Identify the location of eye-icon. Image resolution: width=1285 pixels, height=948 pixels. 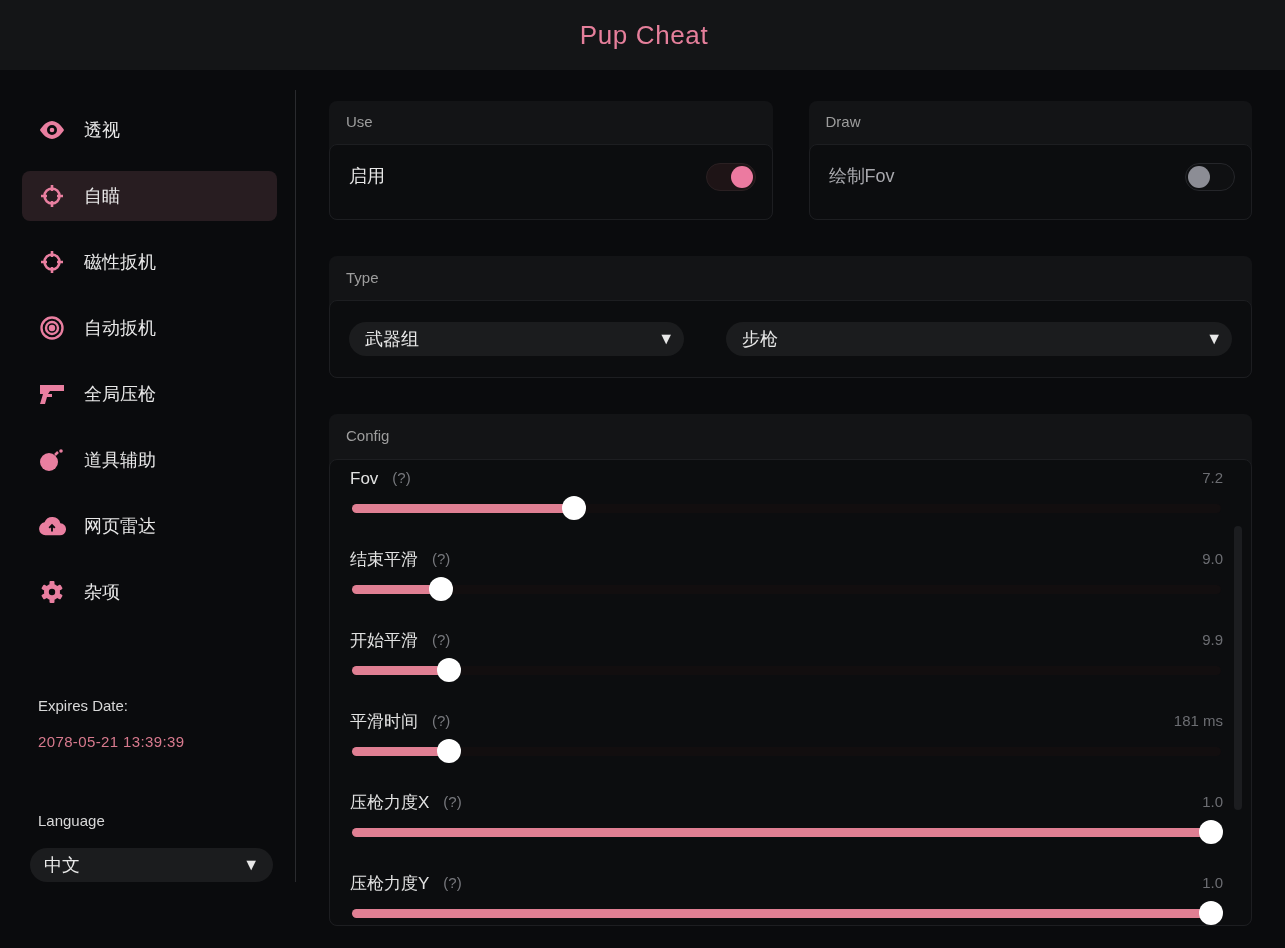
(52, 130).